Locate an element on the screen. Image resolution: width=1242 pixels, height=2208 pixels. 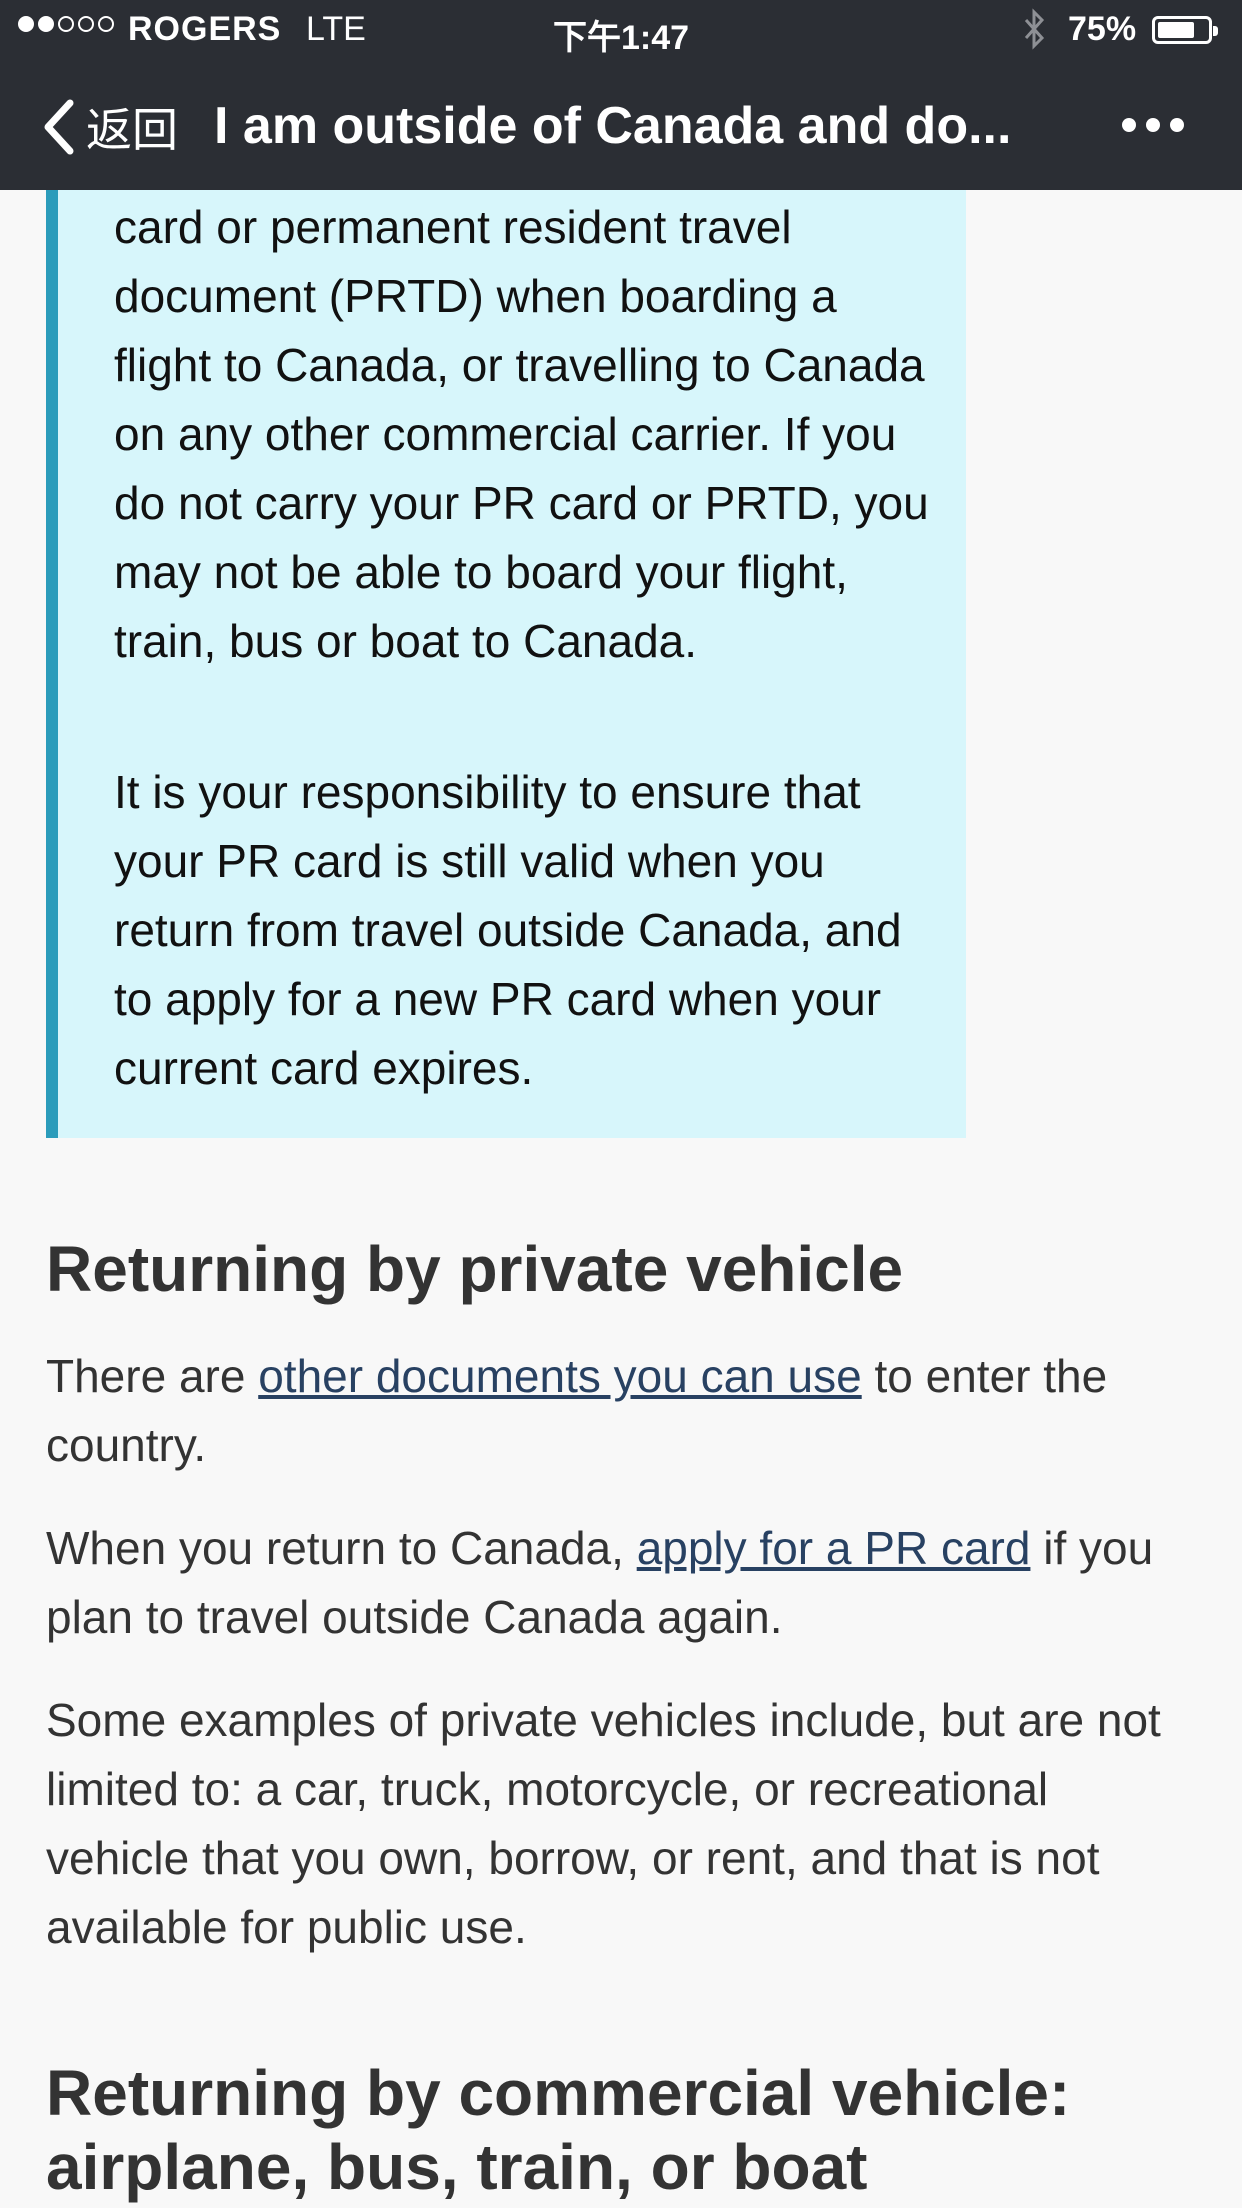
back-button: 返回 is located at coordinates (109, 127).